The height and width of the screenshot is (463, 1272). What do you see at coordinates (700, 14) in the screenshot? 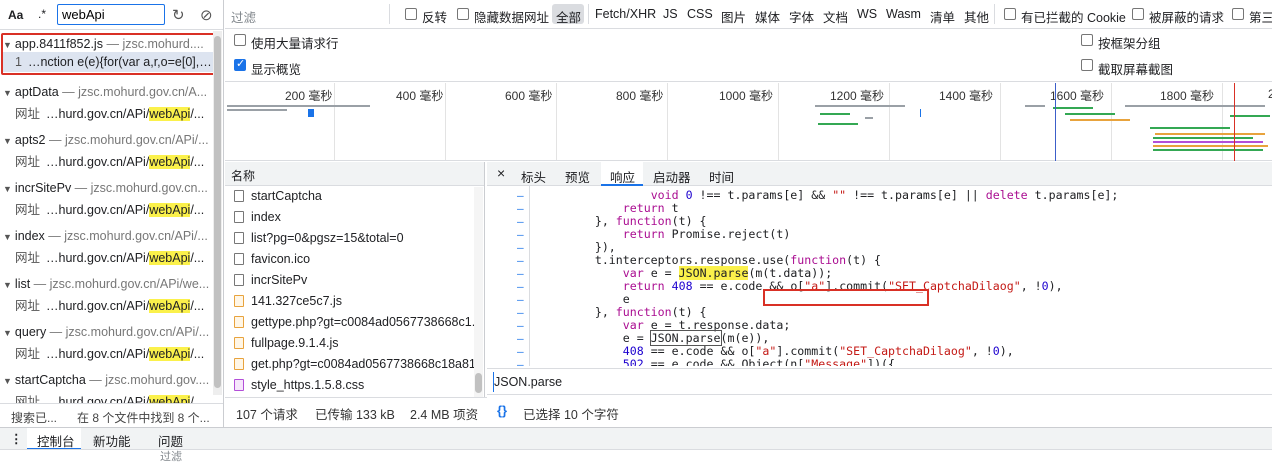
I see `filter-css: CSS` at bounding box center [700, 14].